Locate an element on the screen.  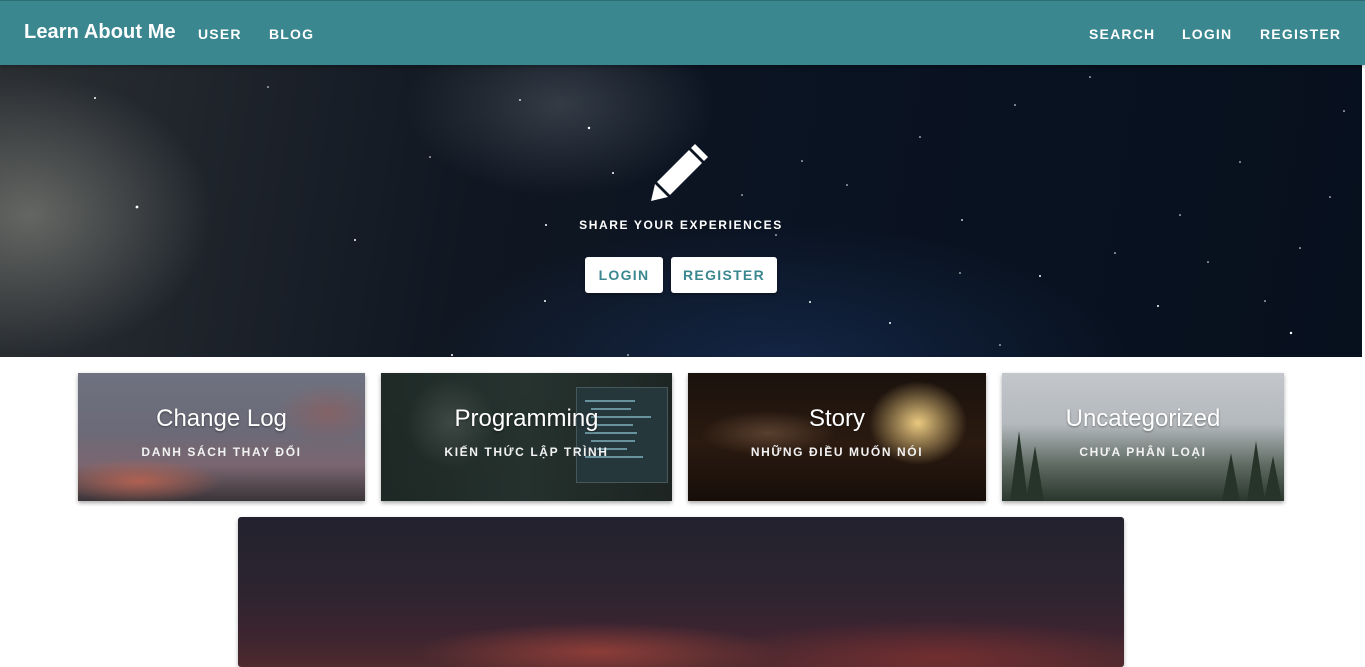
monitor-image is located at coordinates (622, 435).